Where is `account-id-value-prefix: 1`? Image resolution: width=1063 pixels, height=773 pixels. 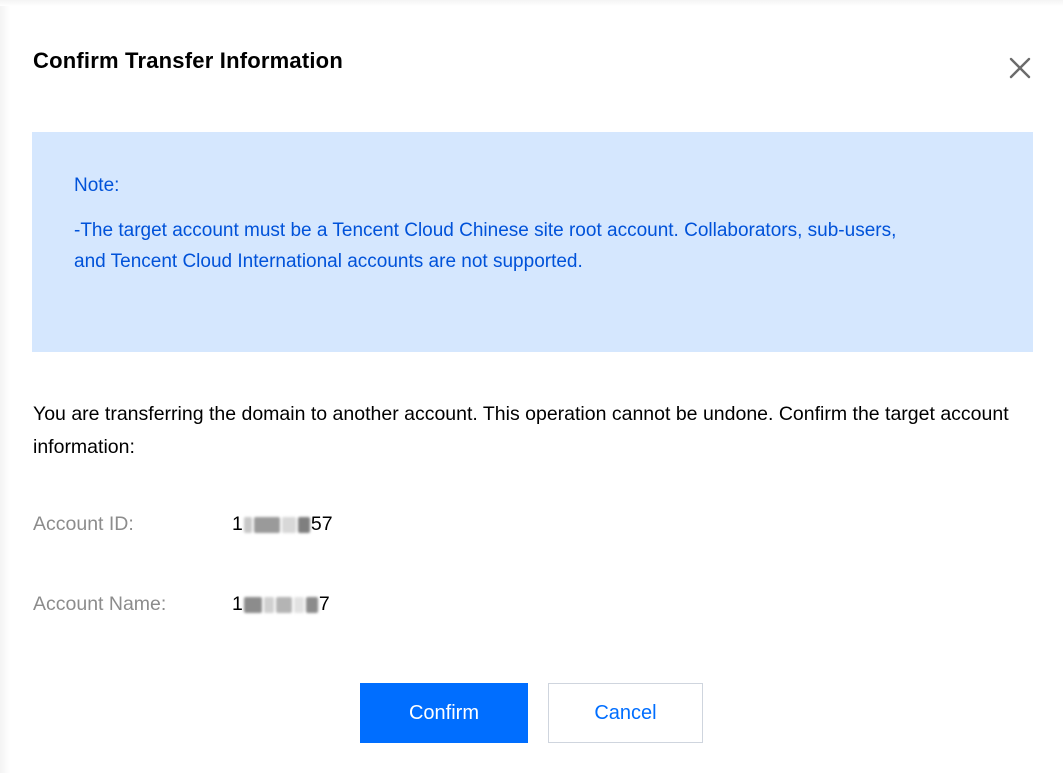
account-id-value-prefix: 1 is located at coordinates (237, 524).